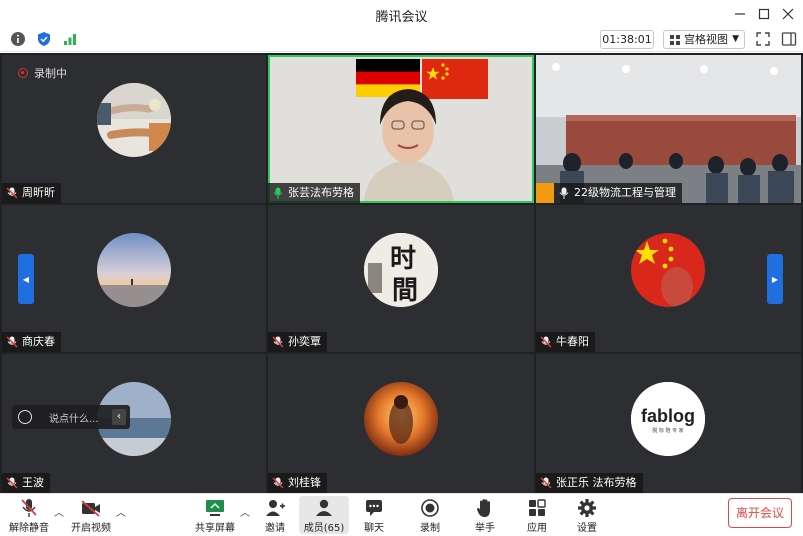 Image resolution: width=803 pixels, height=536 pixels. I want to click on recording-indicator: 录制中, so click(42, 73).